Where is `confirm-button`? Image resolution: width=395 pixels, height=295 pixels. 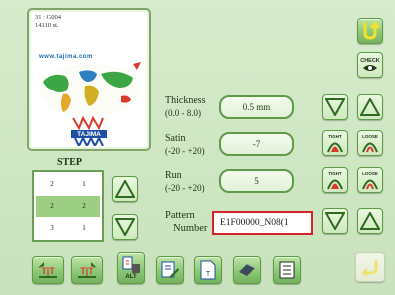
confirm-button is located at coordinates (370, 267).